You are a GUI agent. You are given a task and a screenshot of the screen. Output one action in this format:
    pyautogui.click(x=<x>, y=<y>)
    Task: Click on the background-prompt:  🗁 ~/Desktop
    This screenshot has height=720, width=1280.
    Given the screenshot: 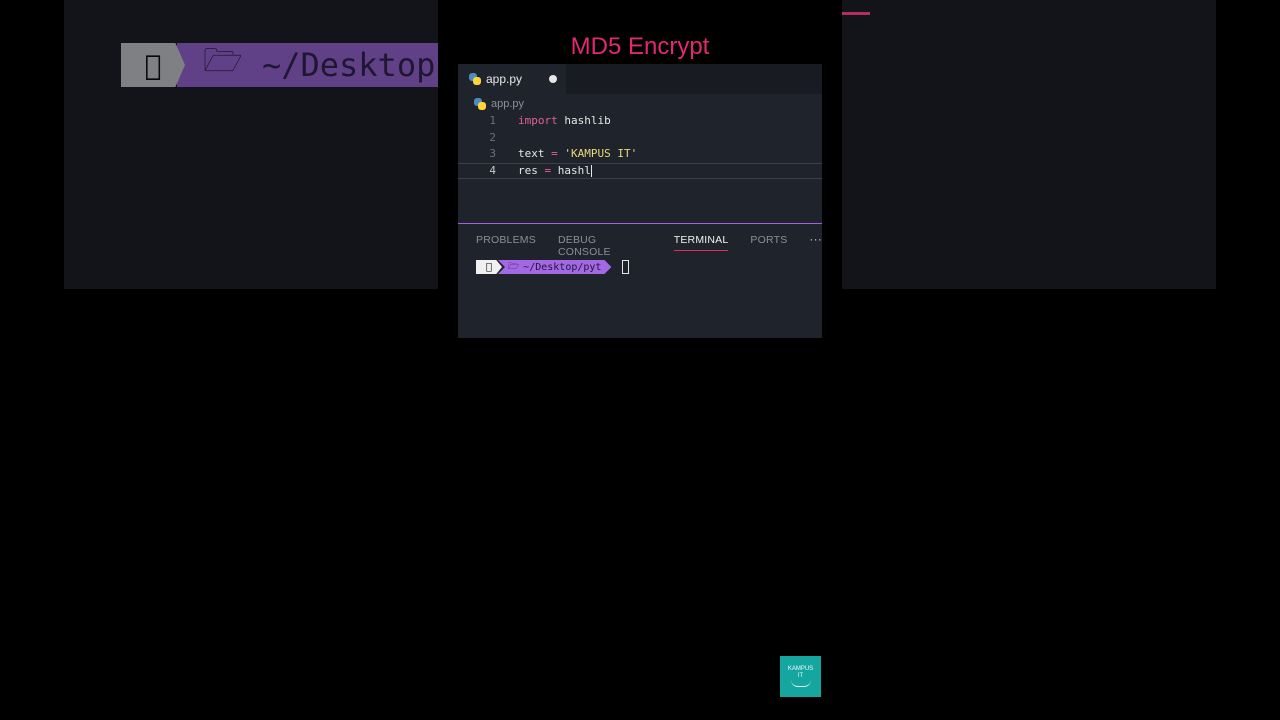 What is the action you would take?
    pyautogui.click(x=279, y=65)
    